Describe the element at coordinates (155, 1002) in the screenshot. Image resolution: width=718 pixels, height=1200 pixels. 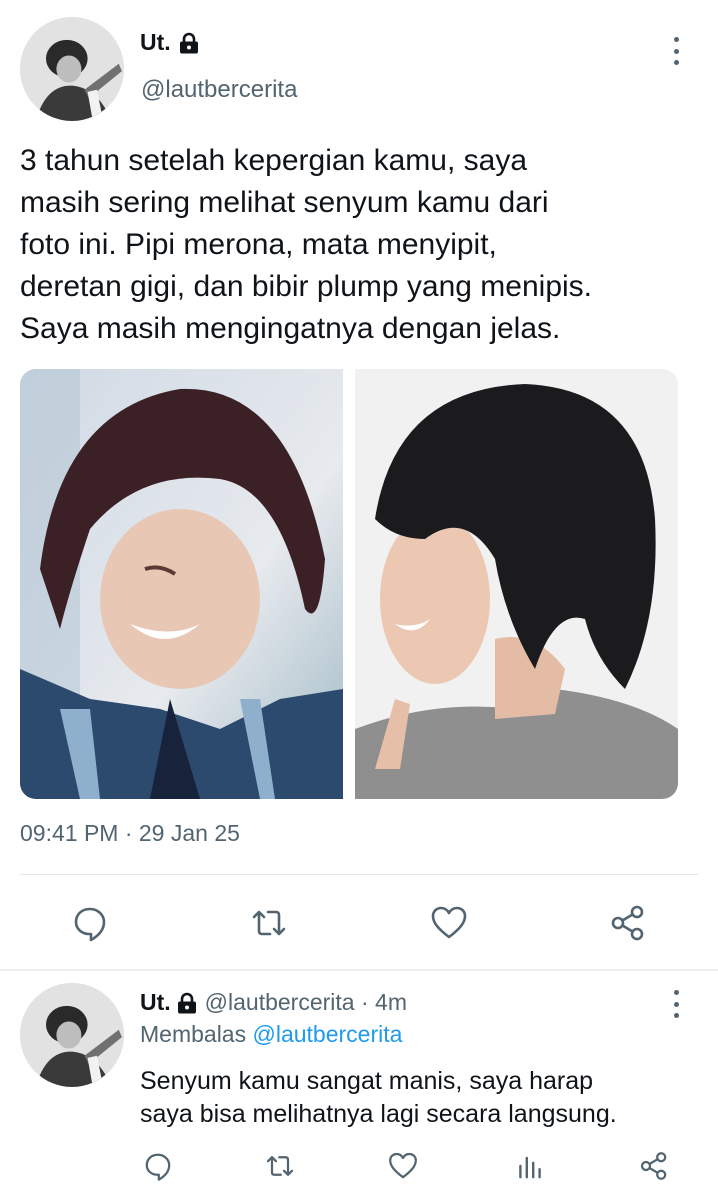
I see `reply-author-display-name: Ut.` at that location.